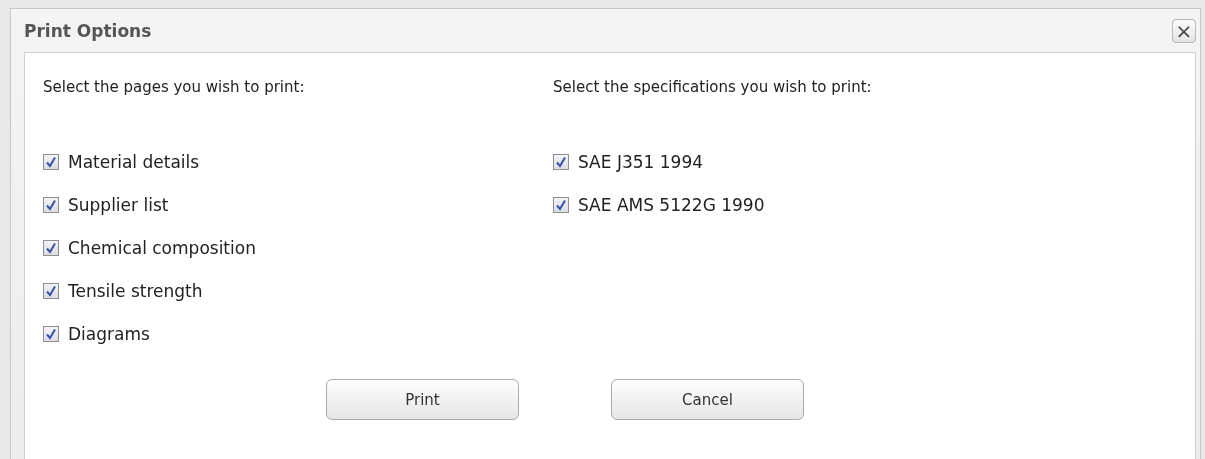 The image size is (1205, 459). I want to click on checkbox-label: SAE AMS 5122G 1990, so click(671, 204).